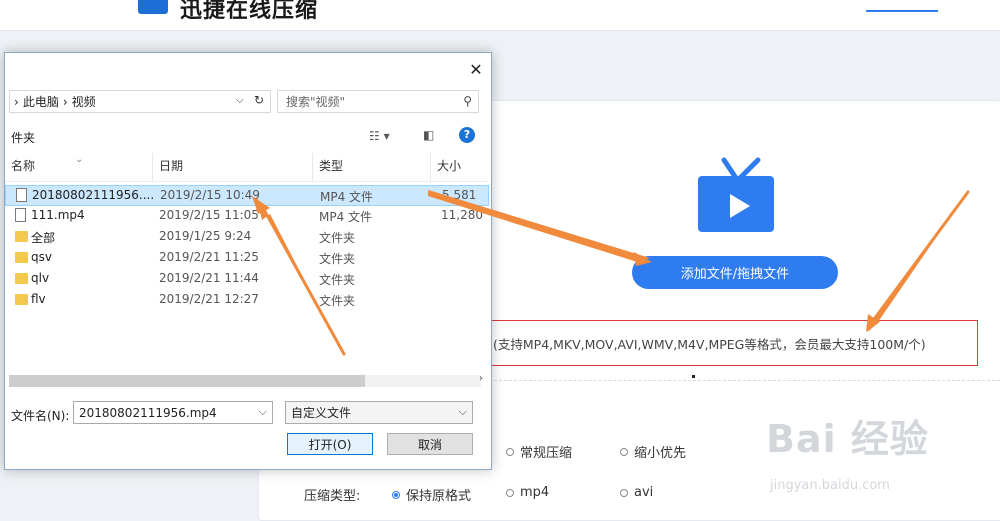  I want to click on tv-icon, so click(736, 194).